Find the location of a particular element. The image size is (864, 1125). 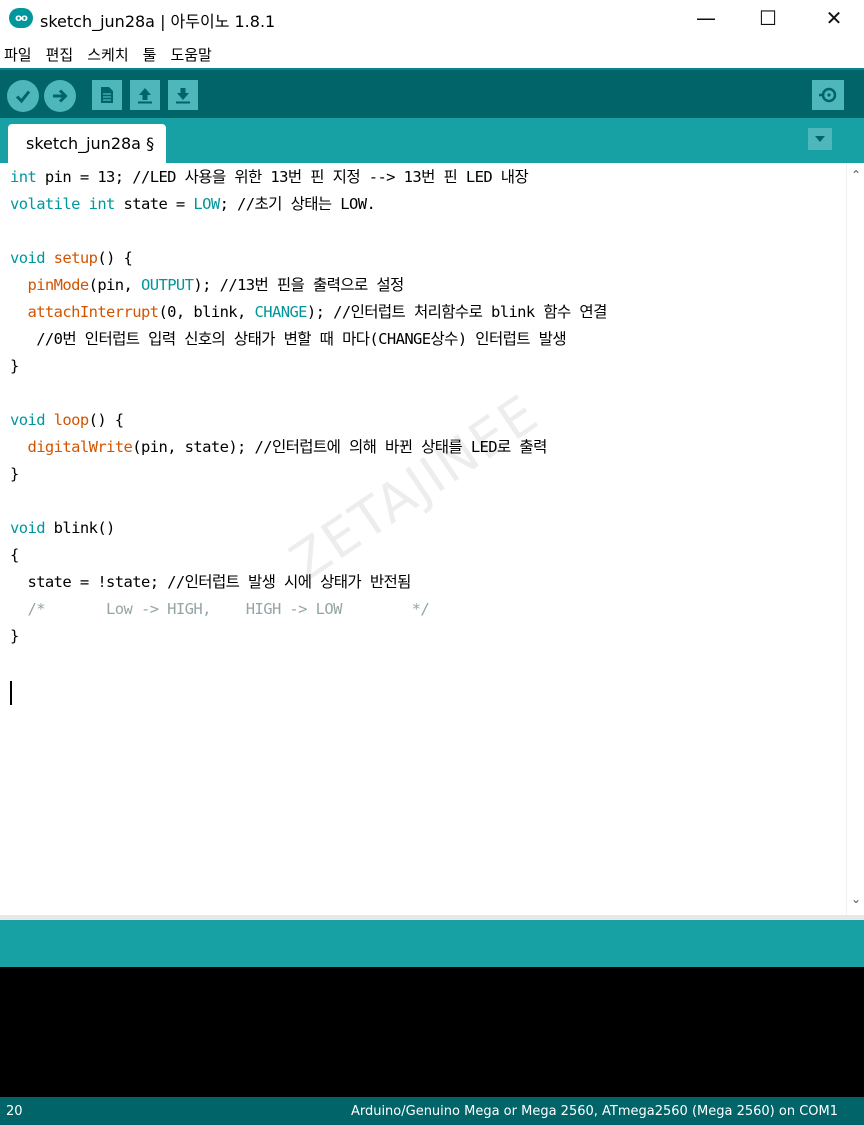

close-button: ✕ is located at coordinates (834, 18).